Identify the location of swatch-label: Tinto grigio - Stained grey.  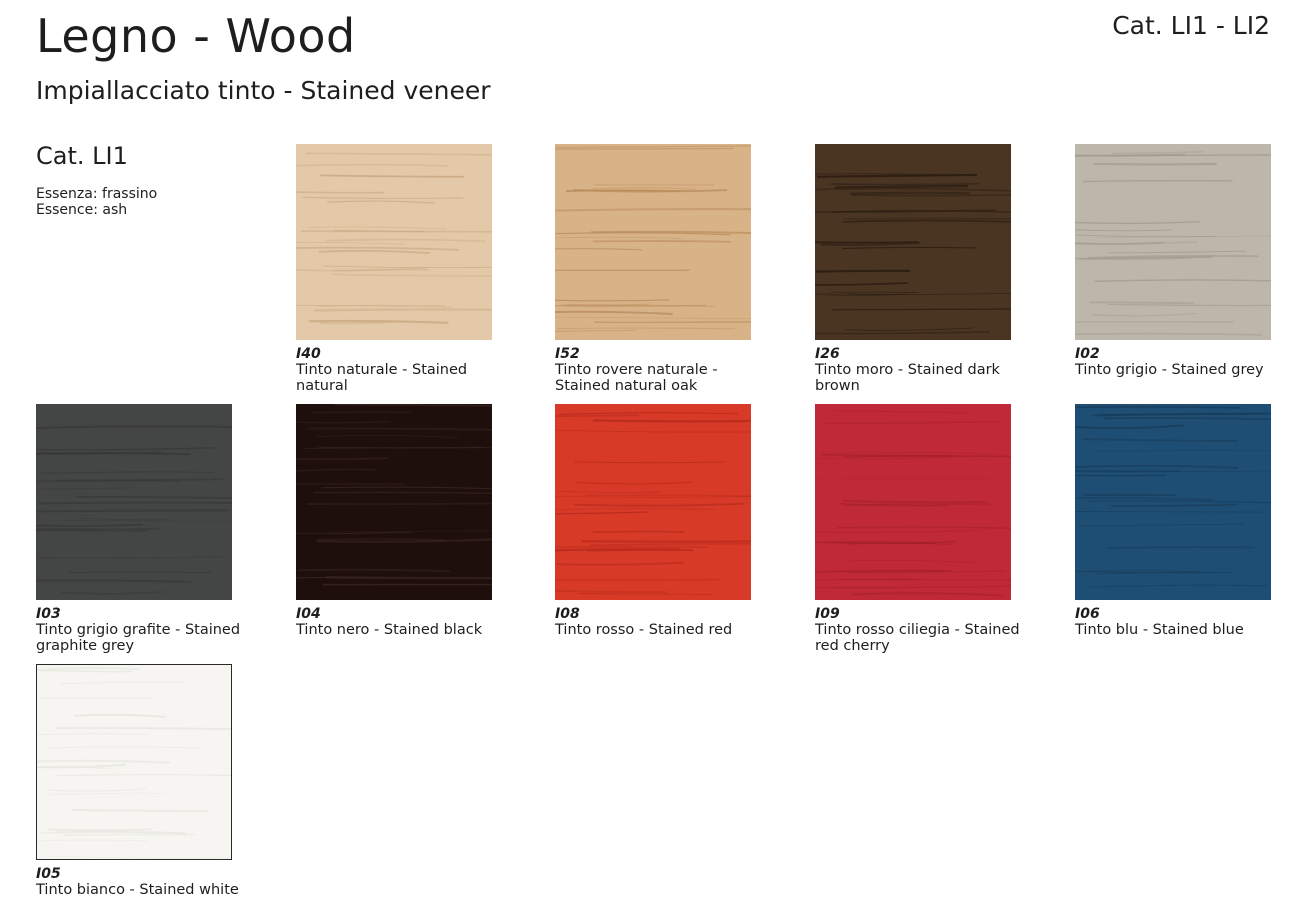
(1169, 370).